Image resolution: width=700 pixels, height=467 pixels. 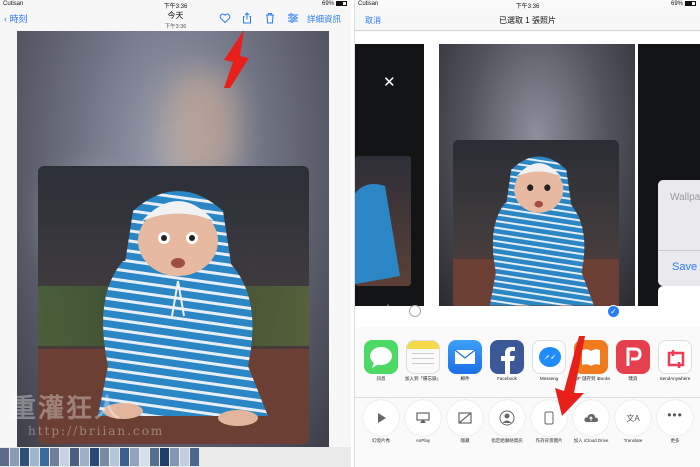 I want to click on action-label: 作為背景圖片, so click(x=549, y=440).